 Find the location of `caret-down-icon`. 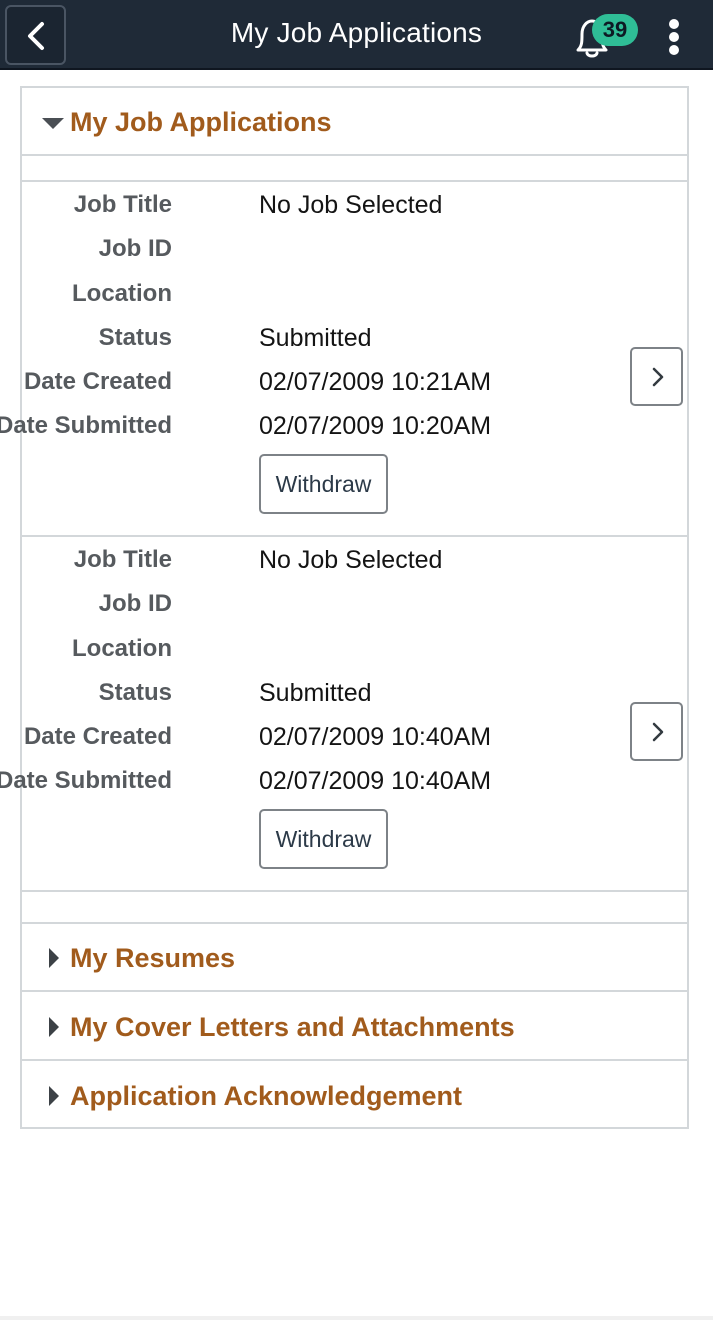

caret-down-icon is located at coordinates (53, 123).